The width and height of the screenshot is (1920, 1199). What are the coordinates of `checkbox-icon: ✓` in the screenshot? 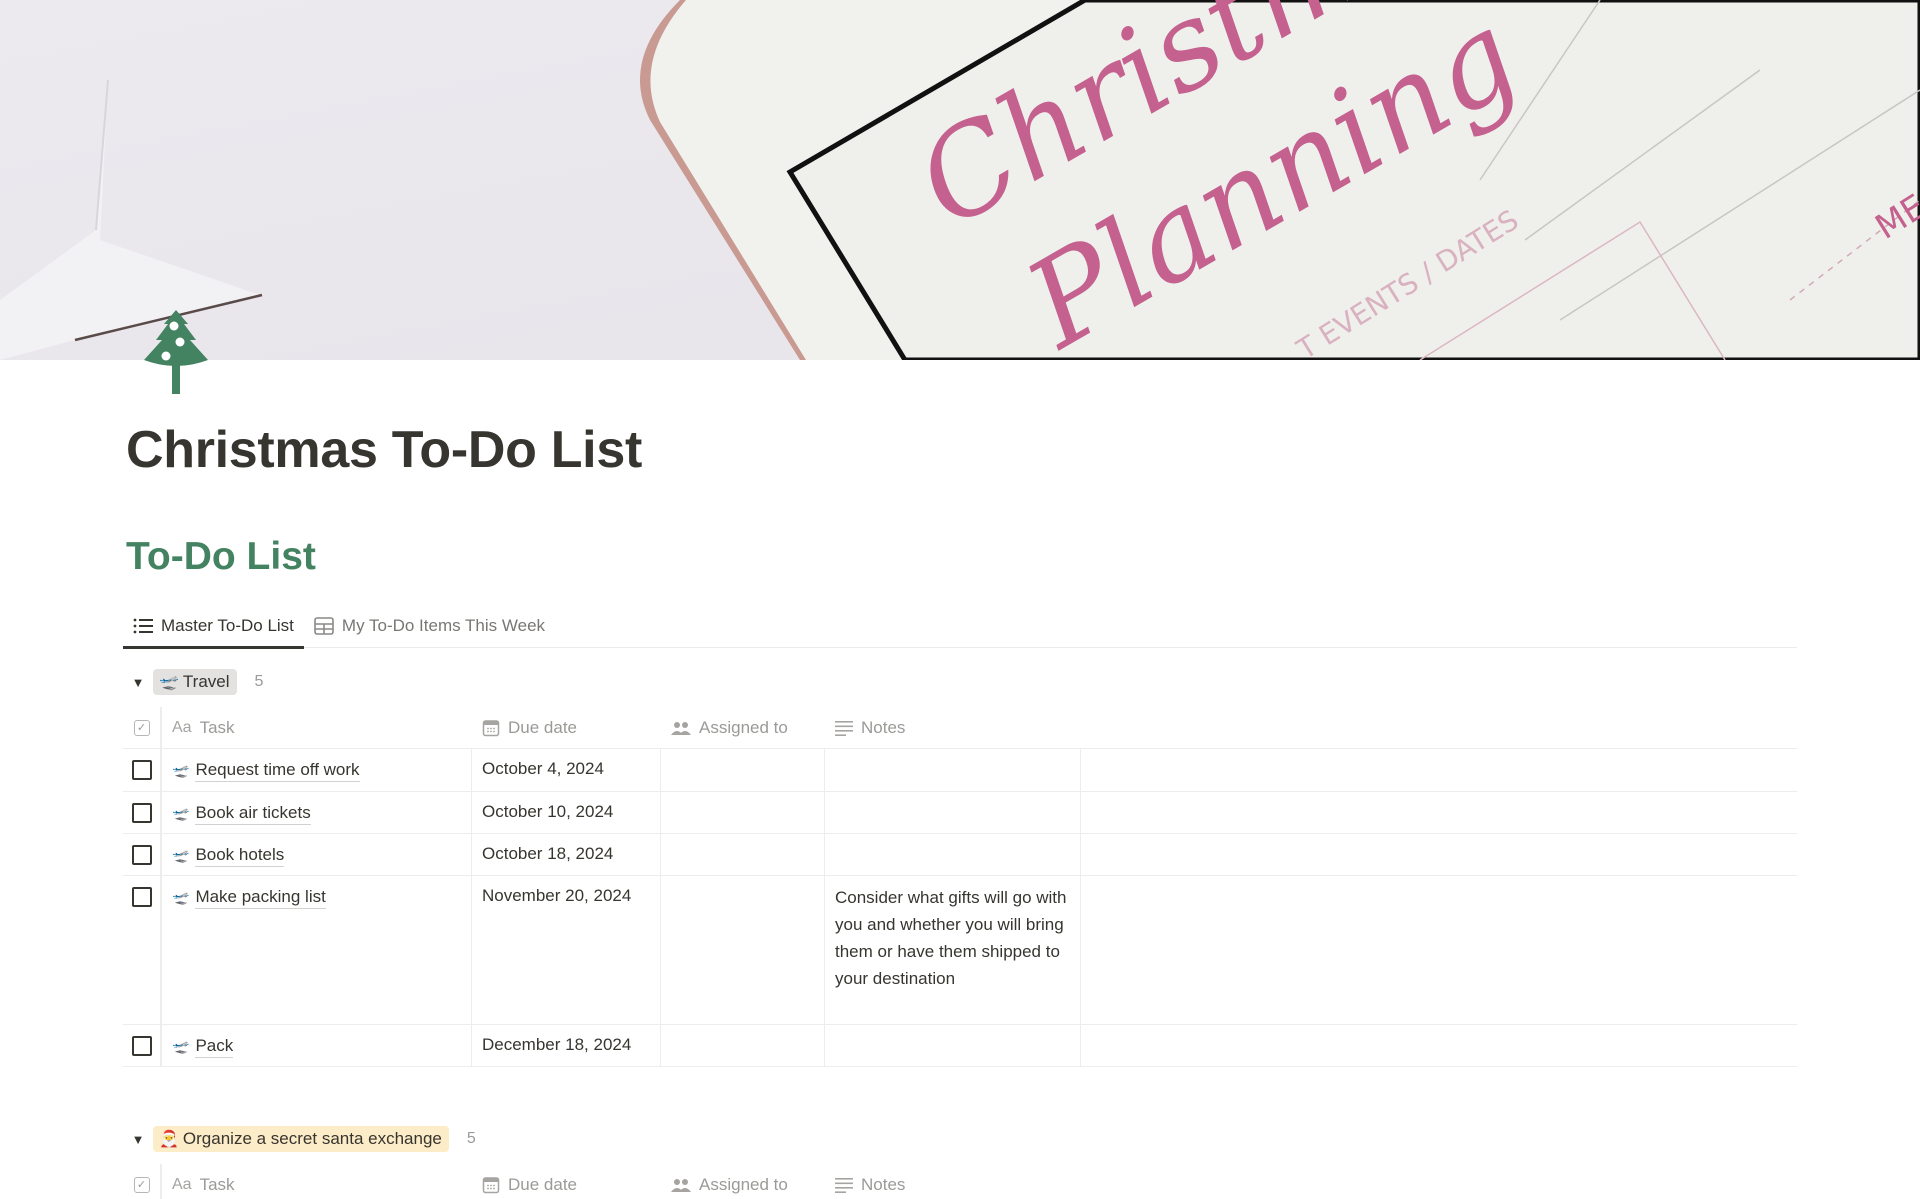 It's located at (141, 1184).